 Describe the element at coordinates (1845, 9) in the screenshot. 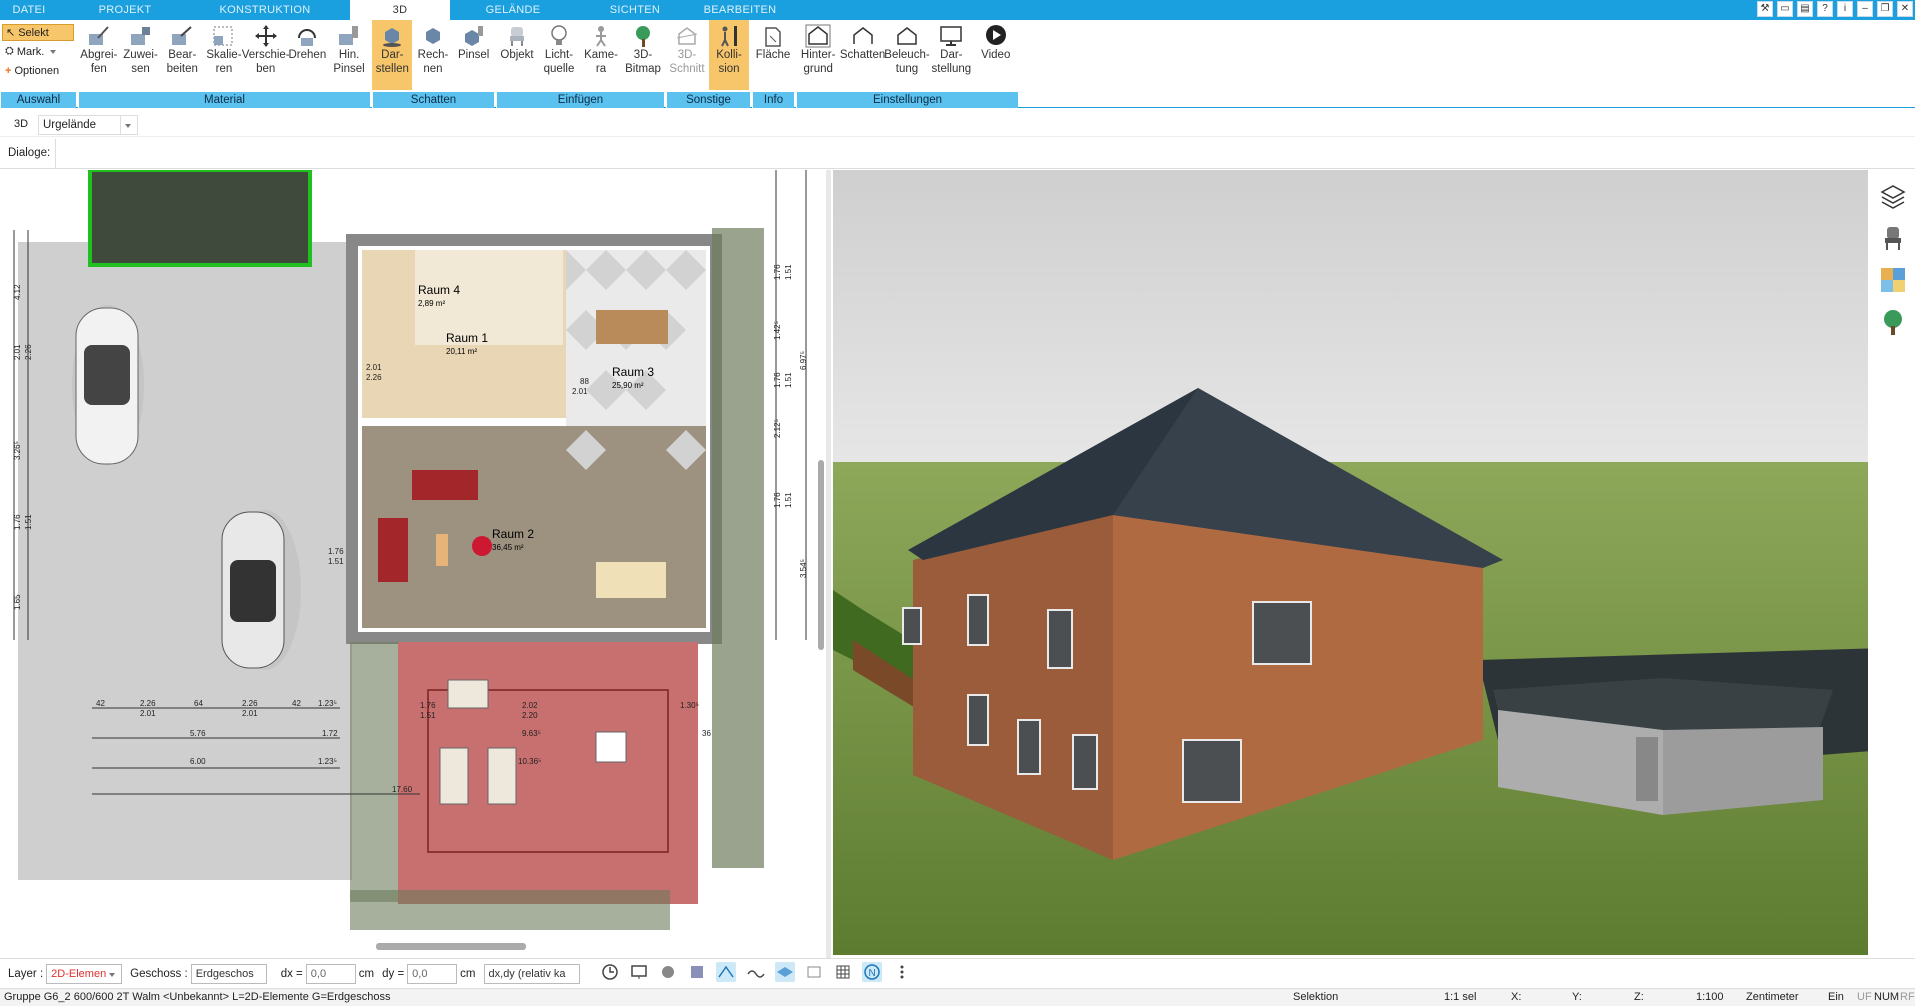

I see `info-icon: i` at that location.